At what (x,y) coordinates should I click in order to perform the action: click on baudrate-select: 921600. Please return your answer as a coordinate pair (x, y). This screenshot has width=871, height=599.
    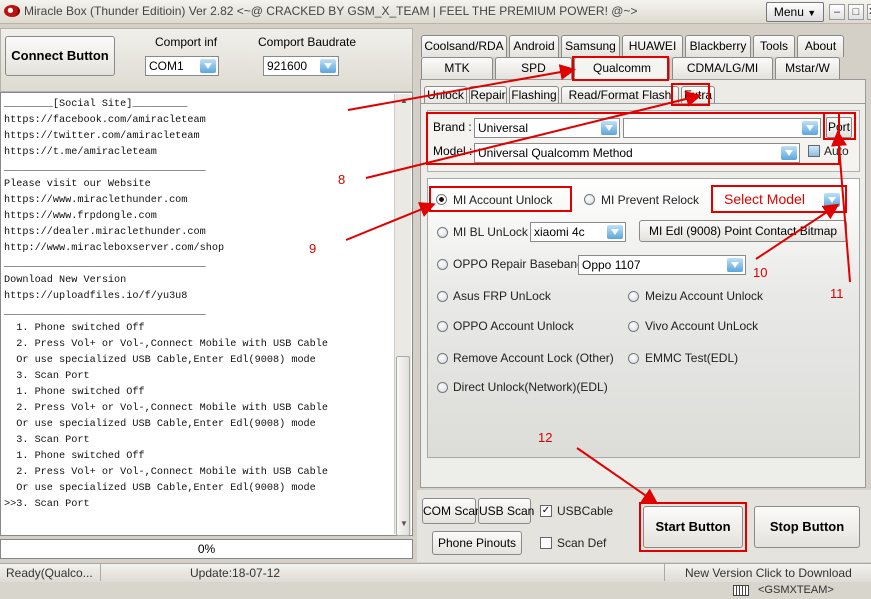
    Looking at the image, I should click on (301, 66).